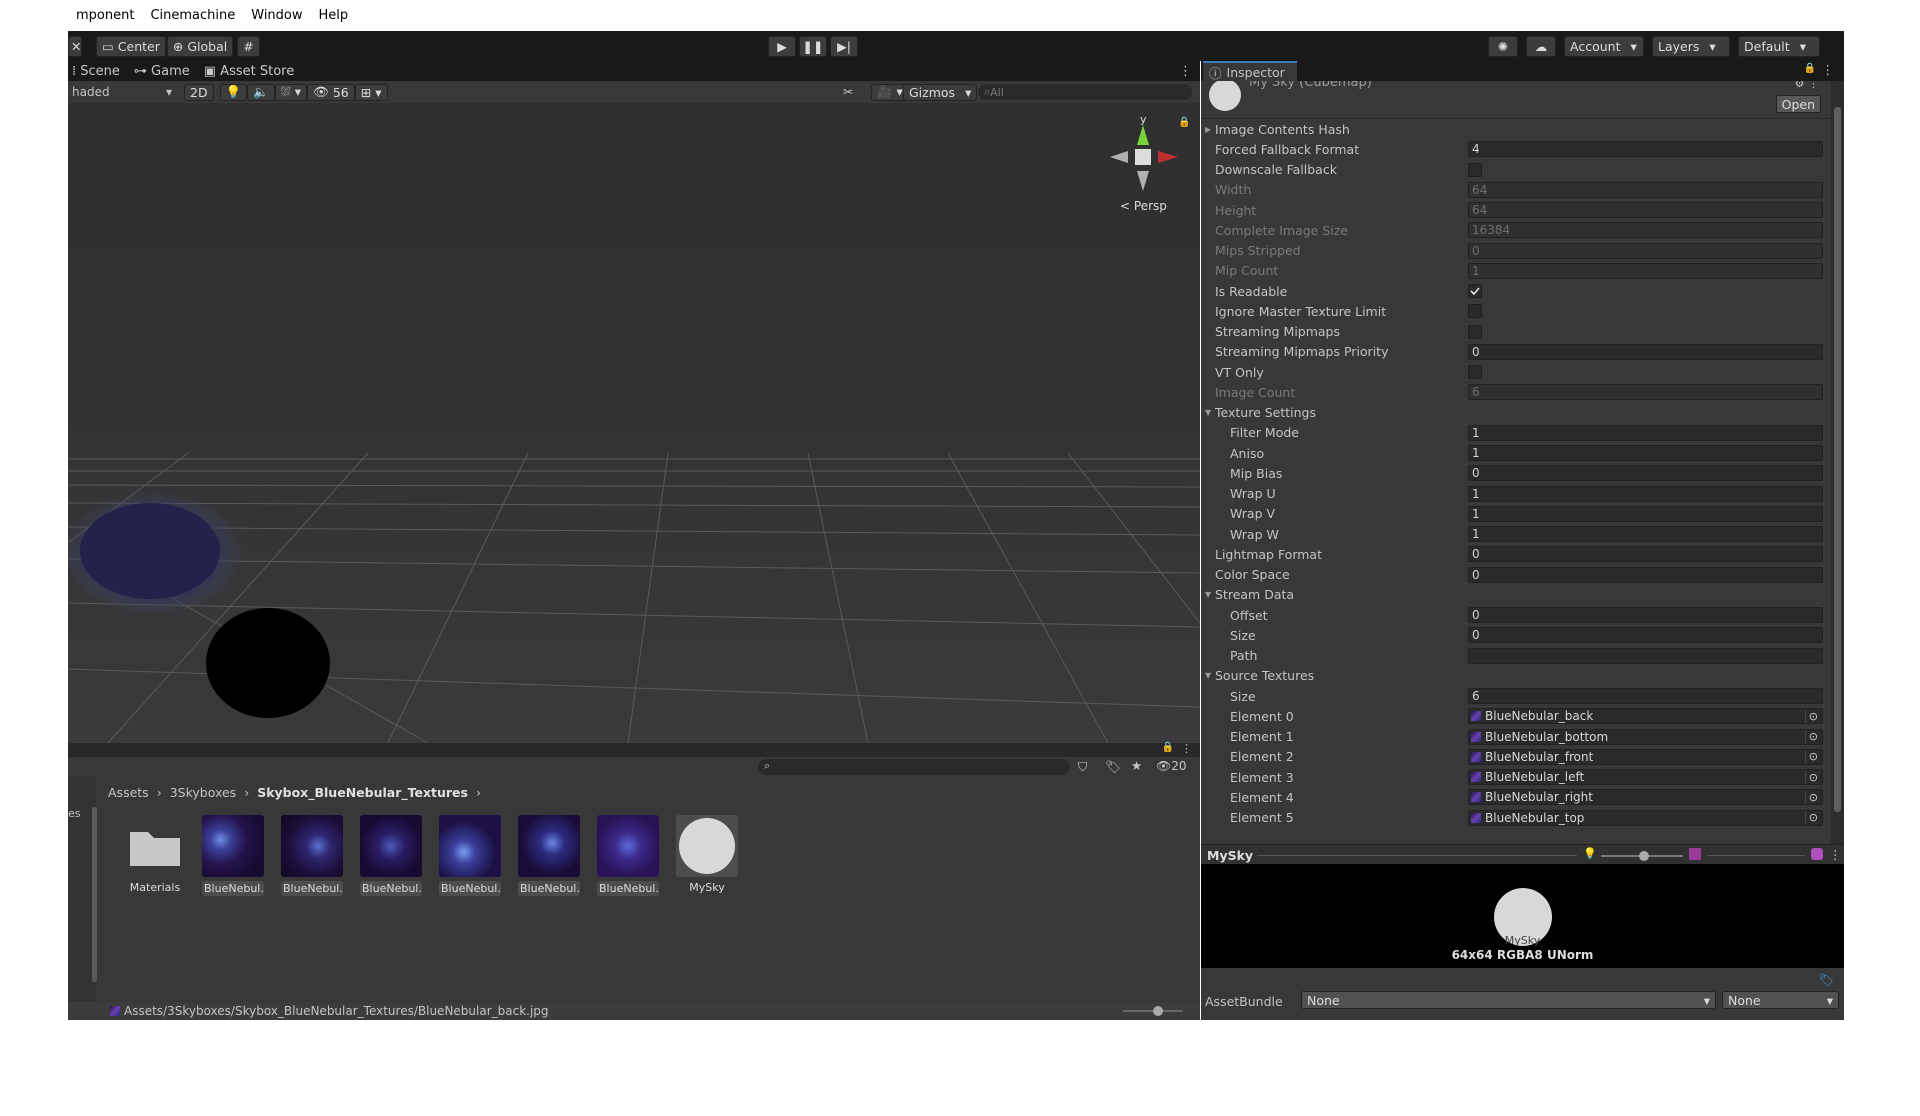  I want to click on toggle-2d-button: 2D, so click(199, 92).